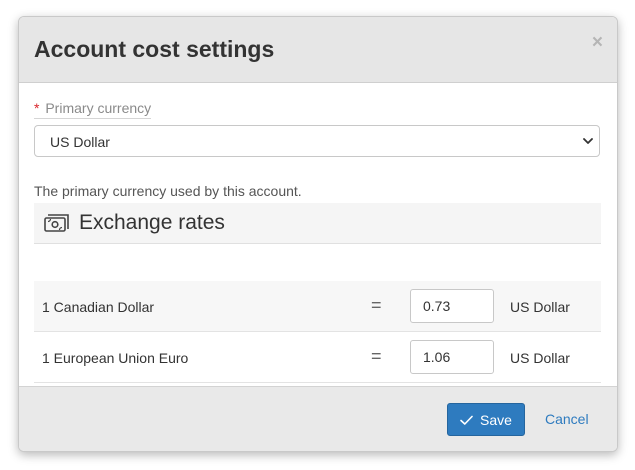 This screenshot has width=635, height=470. I want to click on rate-input-cad, so click(452, 306).